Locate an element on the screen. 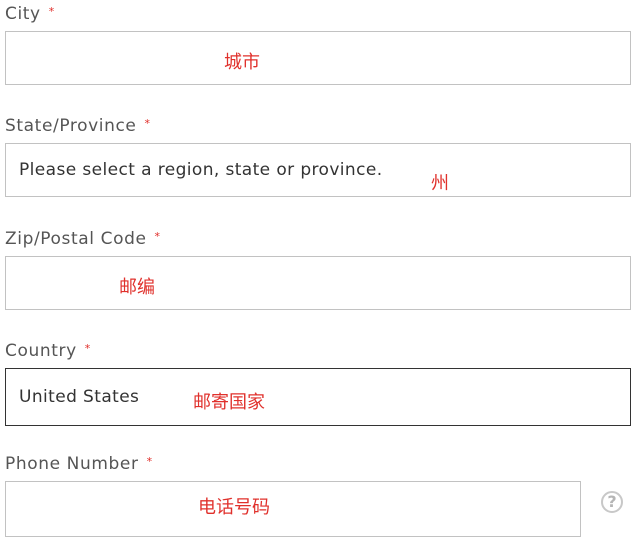 This screenshot has height=548, width=636. zip-input is located at coordinates (318, 283).